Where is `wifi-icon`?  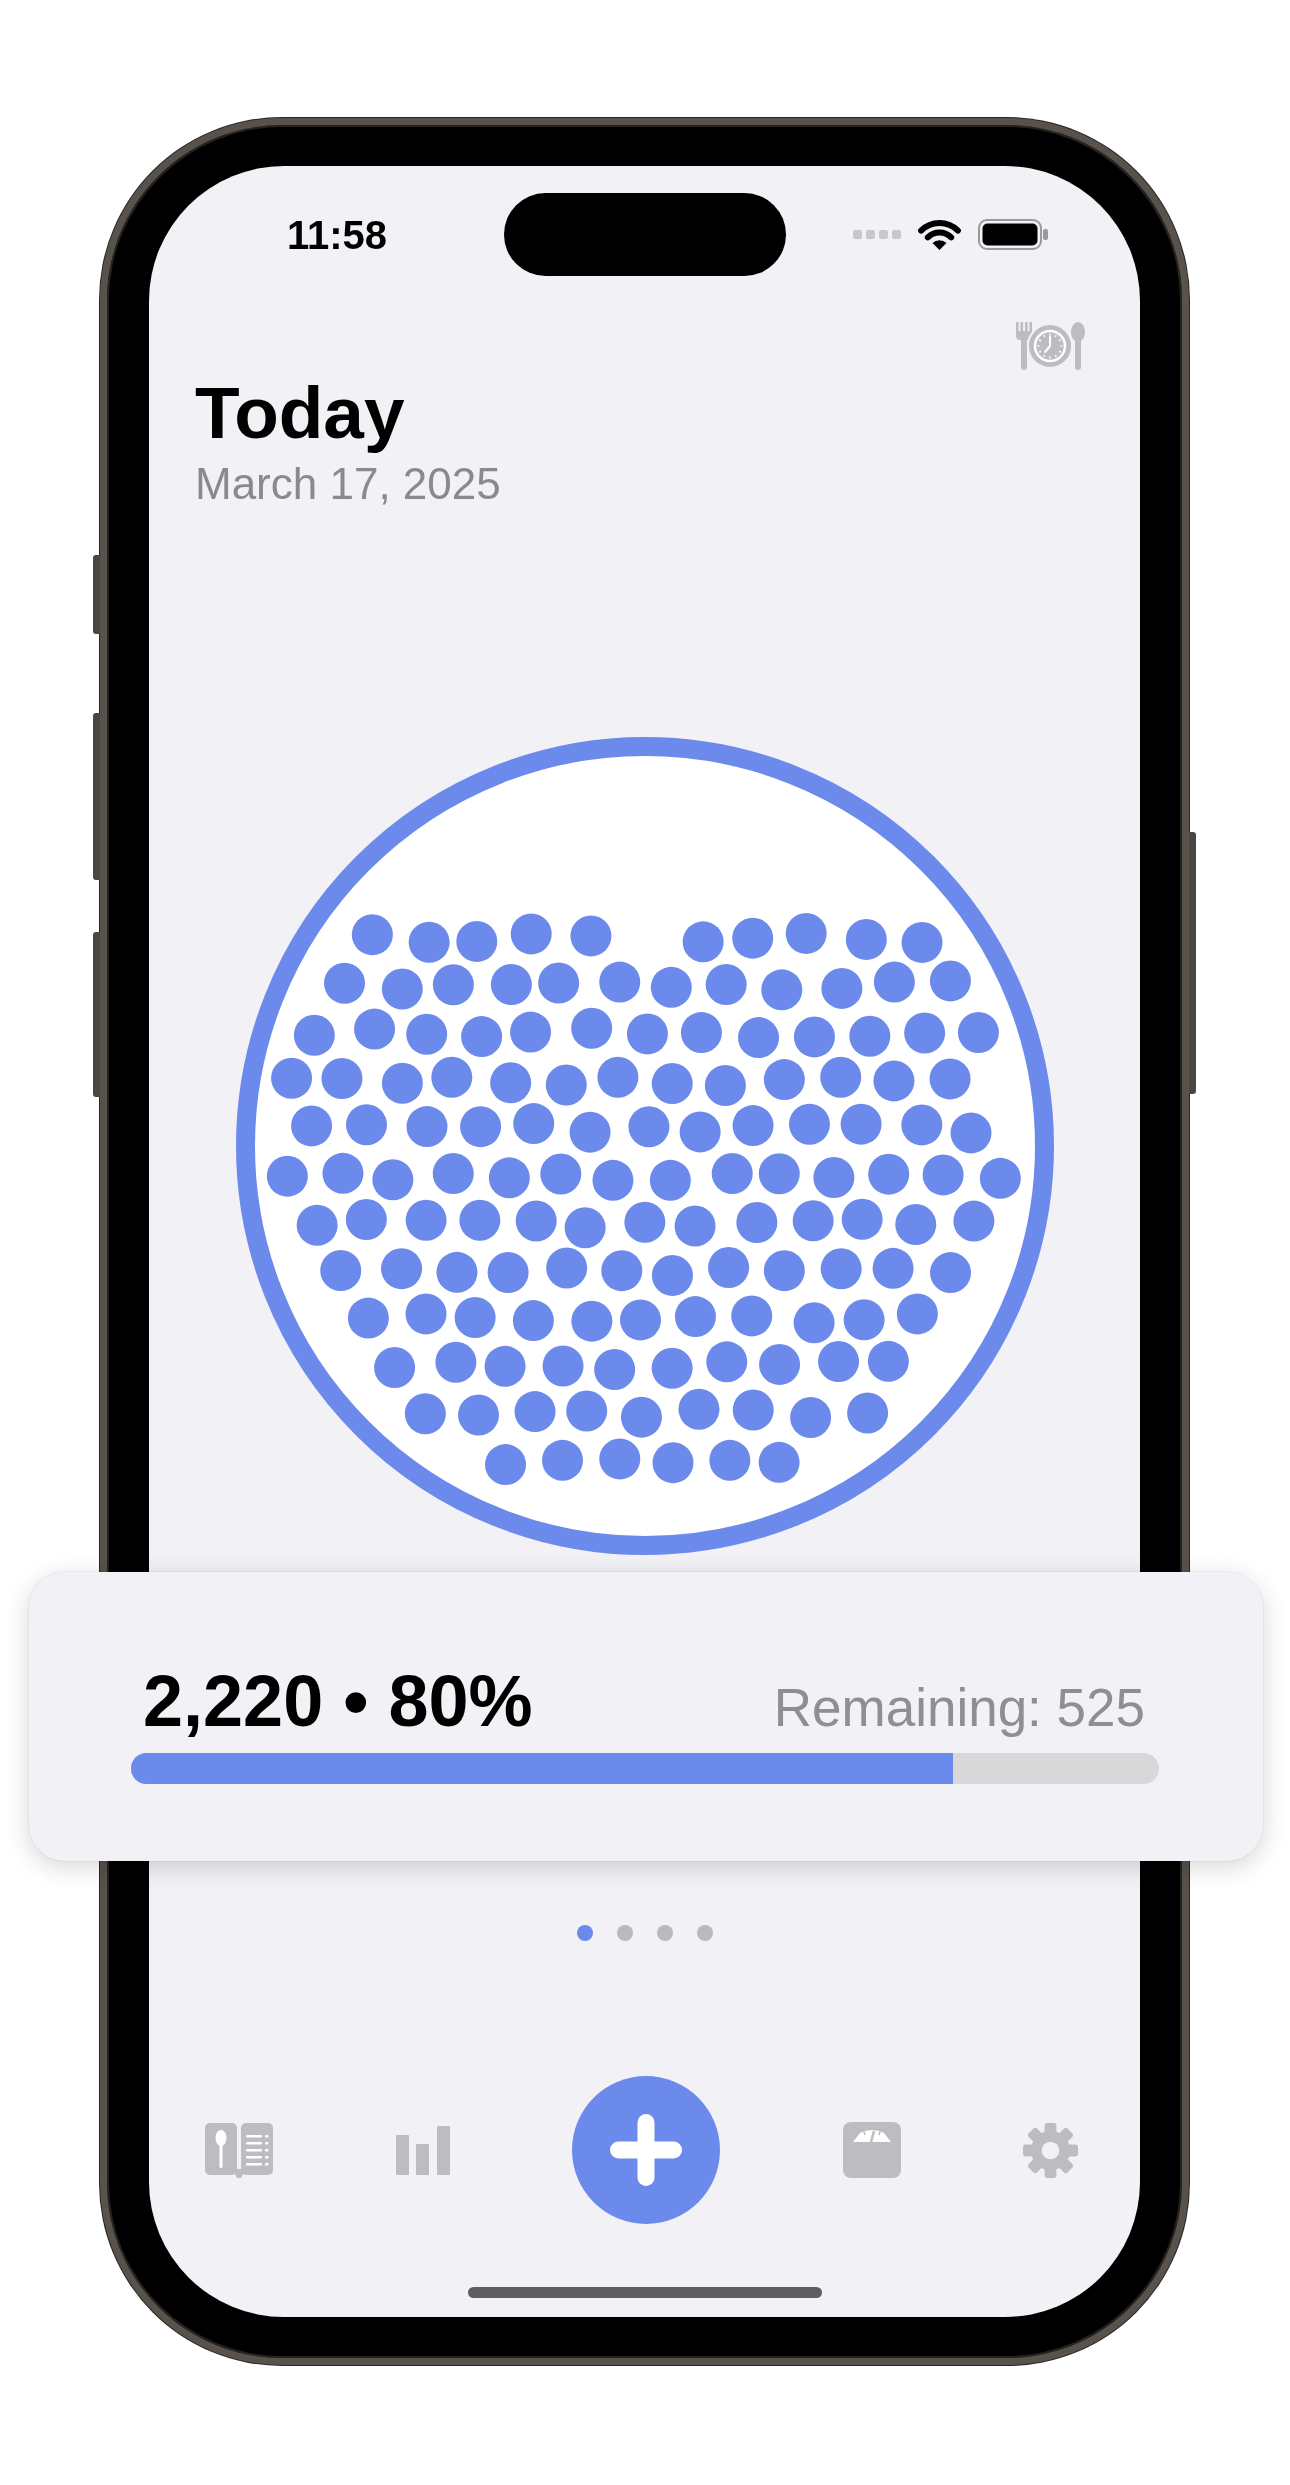 wifi-icon is located at coordinates (939, 234).